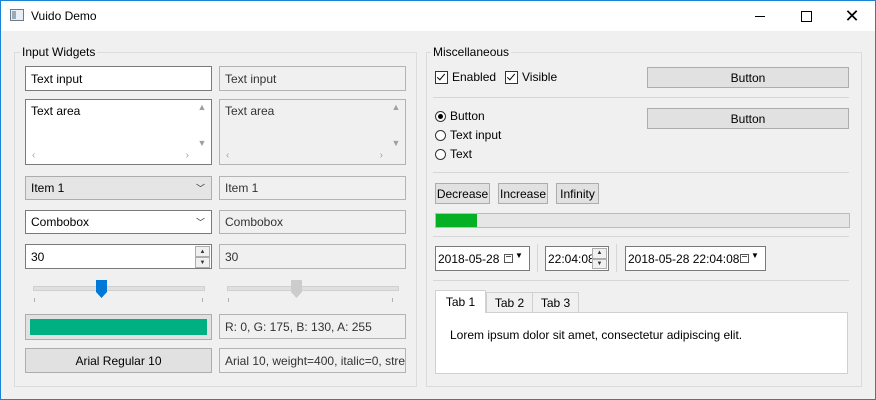 Image resolution: width=876 pixels, height=400 pixels. I want to click on increase-button: Increase, so click(523, 193).